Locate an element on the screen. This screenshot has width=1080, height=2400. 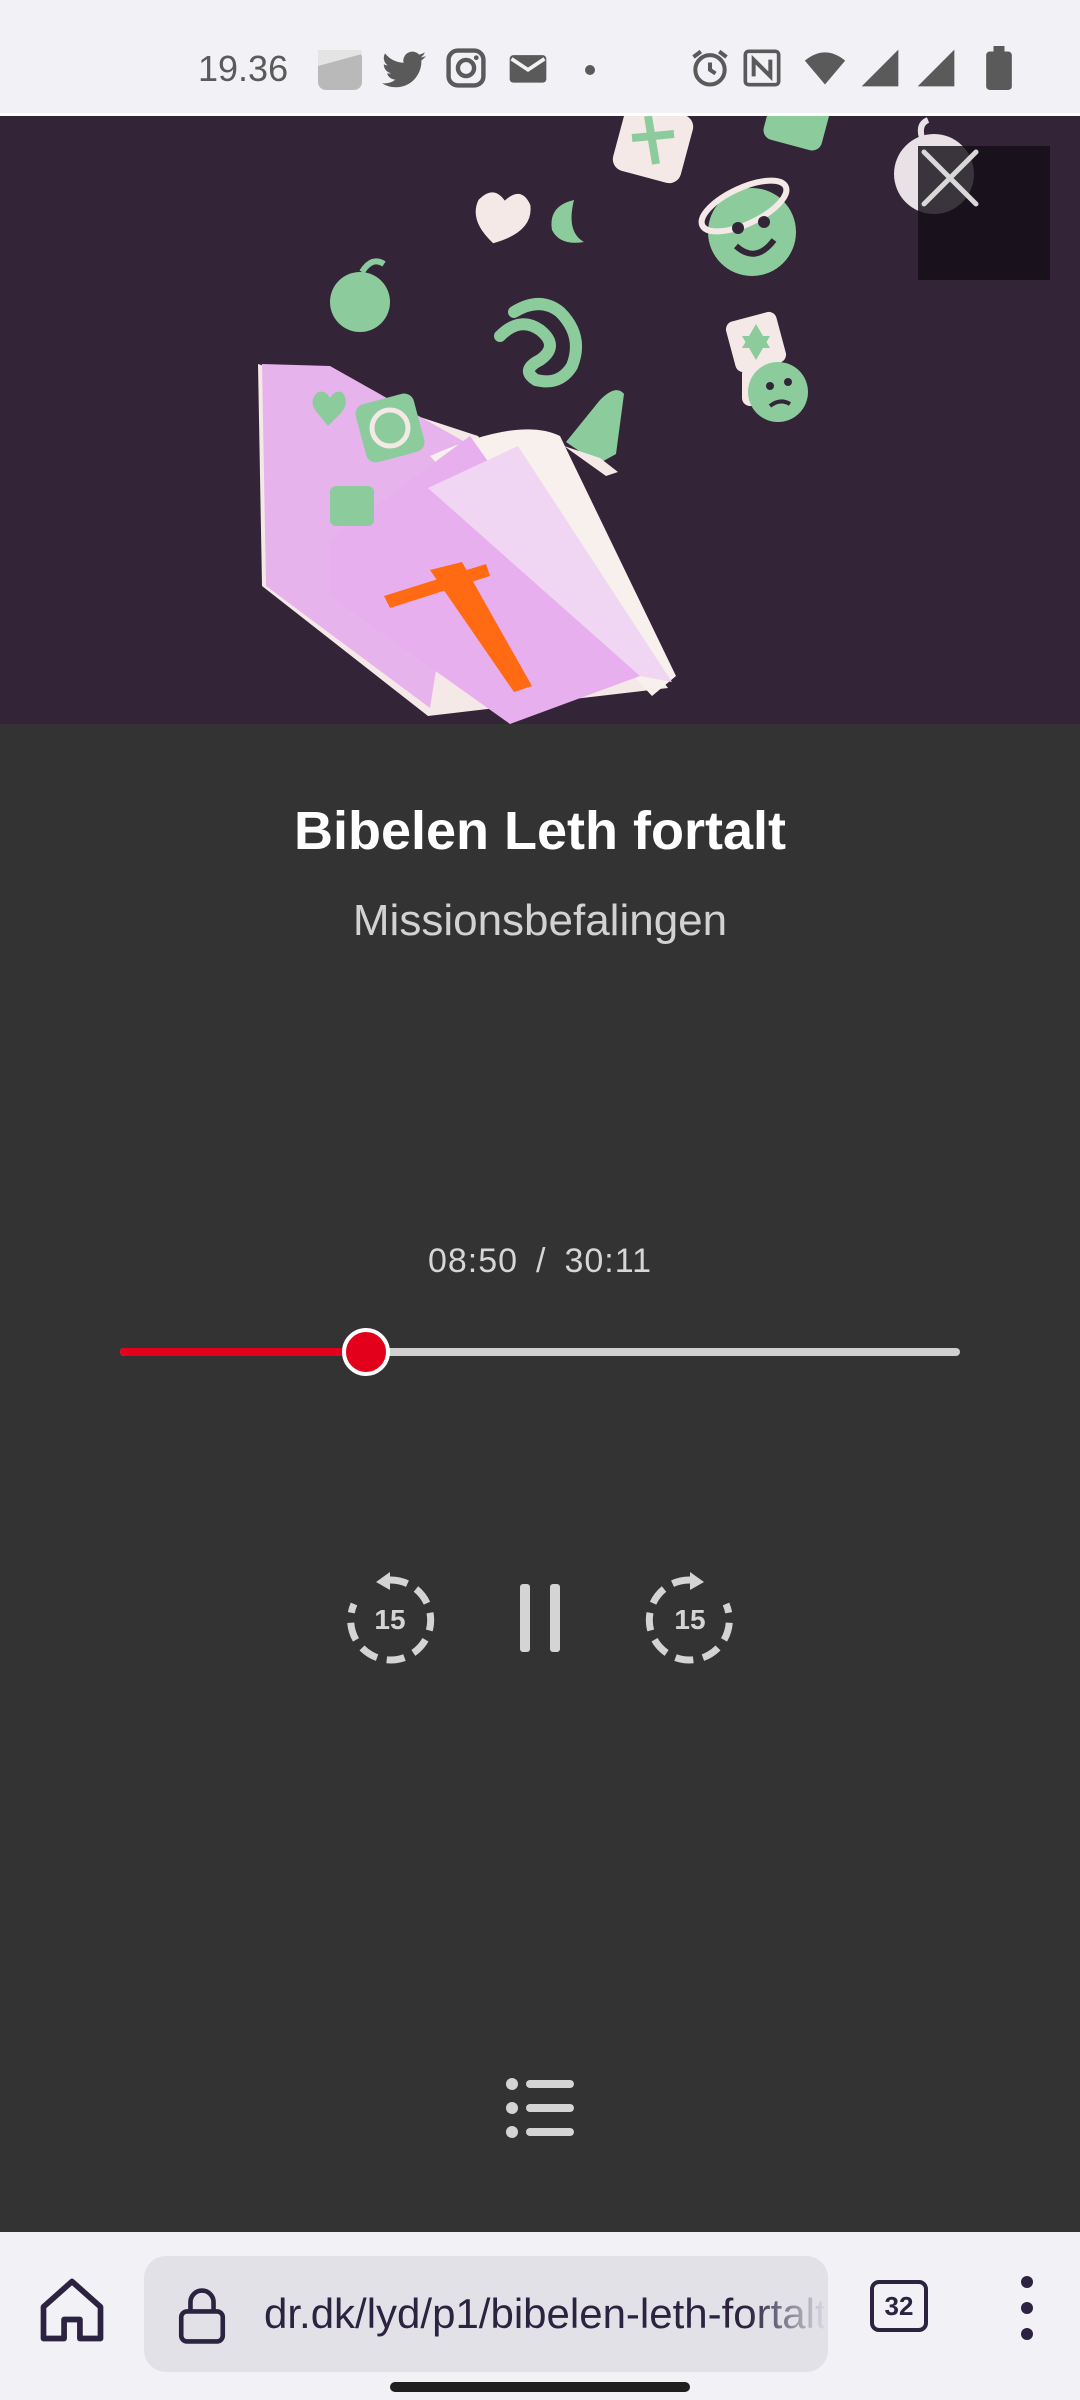
playlist-button is located at coordinates (540, 2108).